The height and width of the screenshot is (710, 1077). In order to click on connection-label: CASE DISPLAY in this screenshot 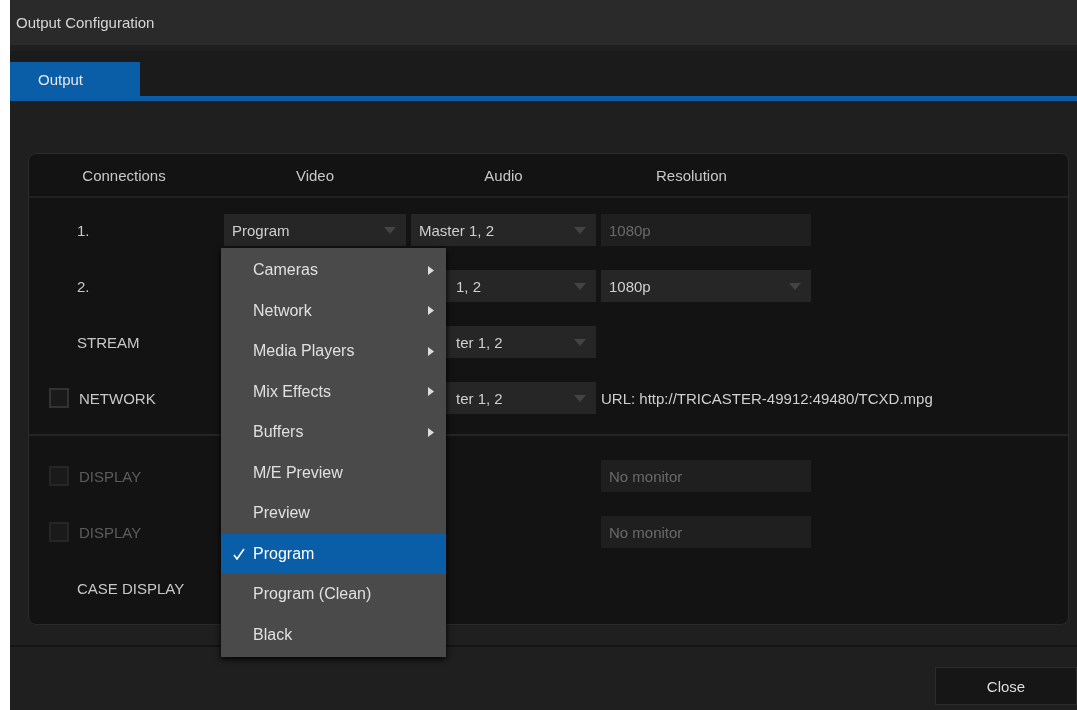, I will do `click(130, 588)`.